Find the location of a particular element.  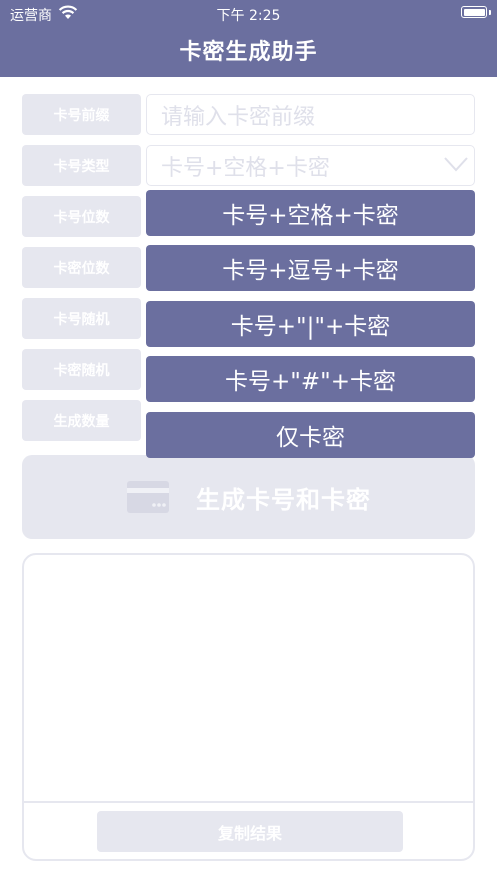

dropdown-option-pipe: 卡号+"|"+卡密 is located at coordinates (310, 324).